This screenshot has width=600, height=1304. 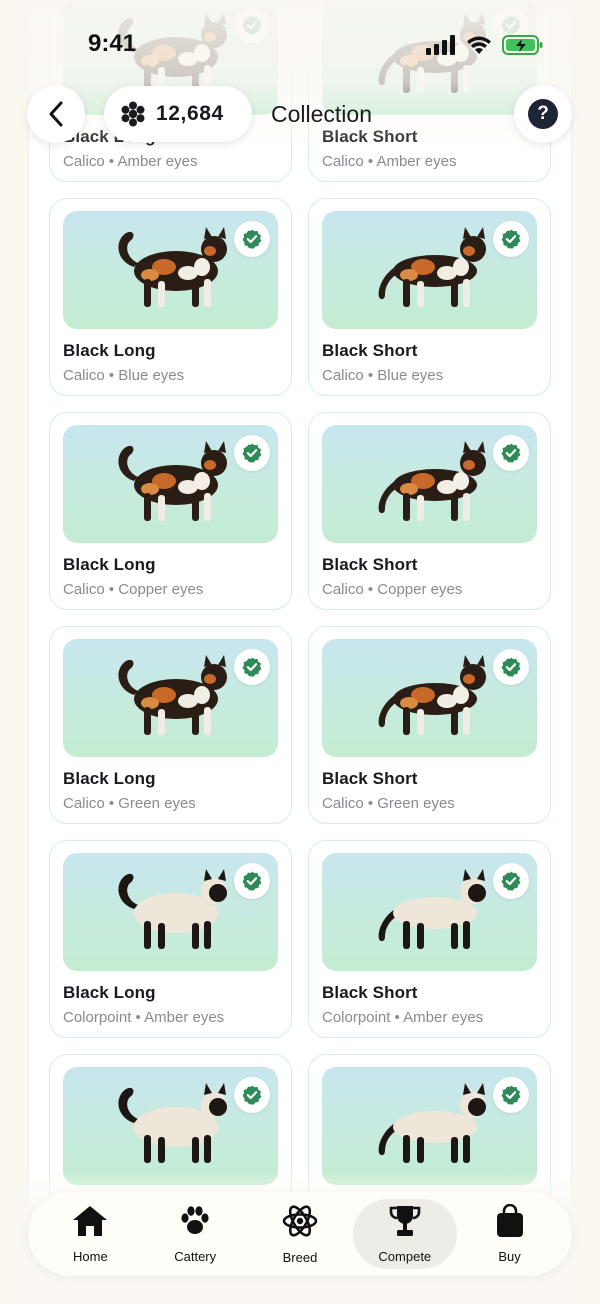 I want to click on help-button: ?, so click(x=543, y=114).